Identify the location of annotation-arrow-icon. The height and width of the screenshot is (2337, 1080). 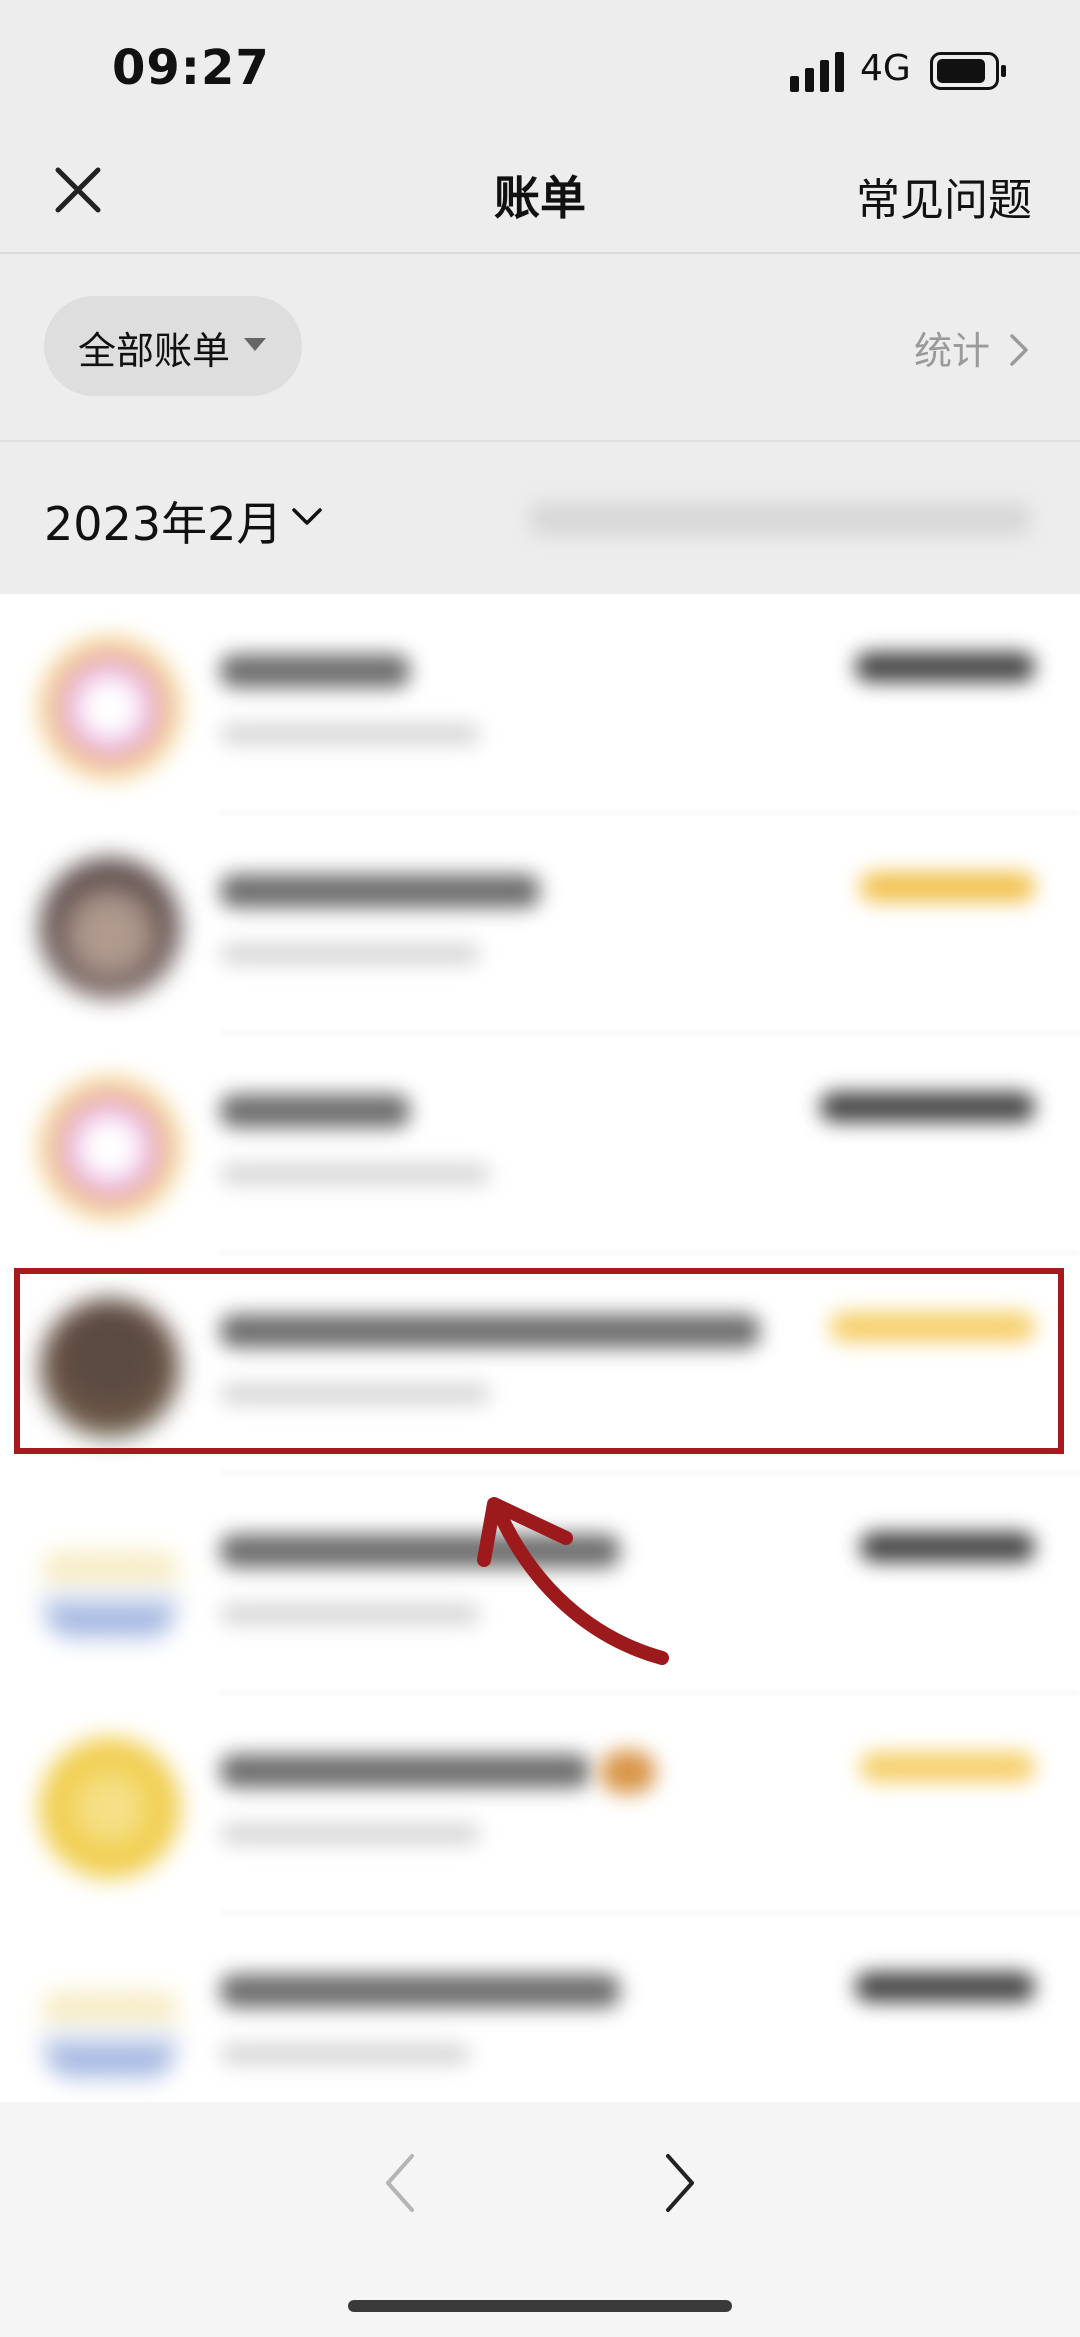
(573, 1581).